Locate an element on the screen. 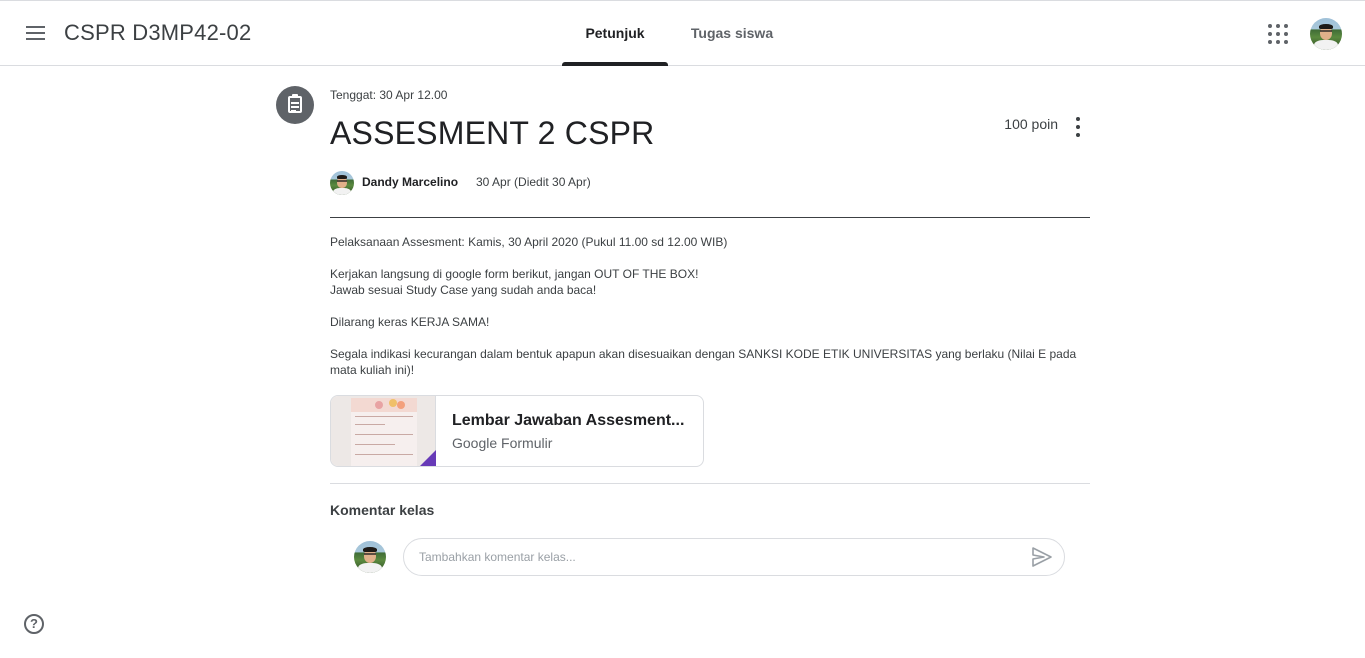 The height and width of the screenshot is (658, 1365). tab-instructions: Petunjuk is located at coordinates (615, 33).